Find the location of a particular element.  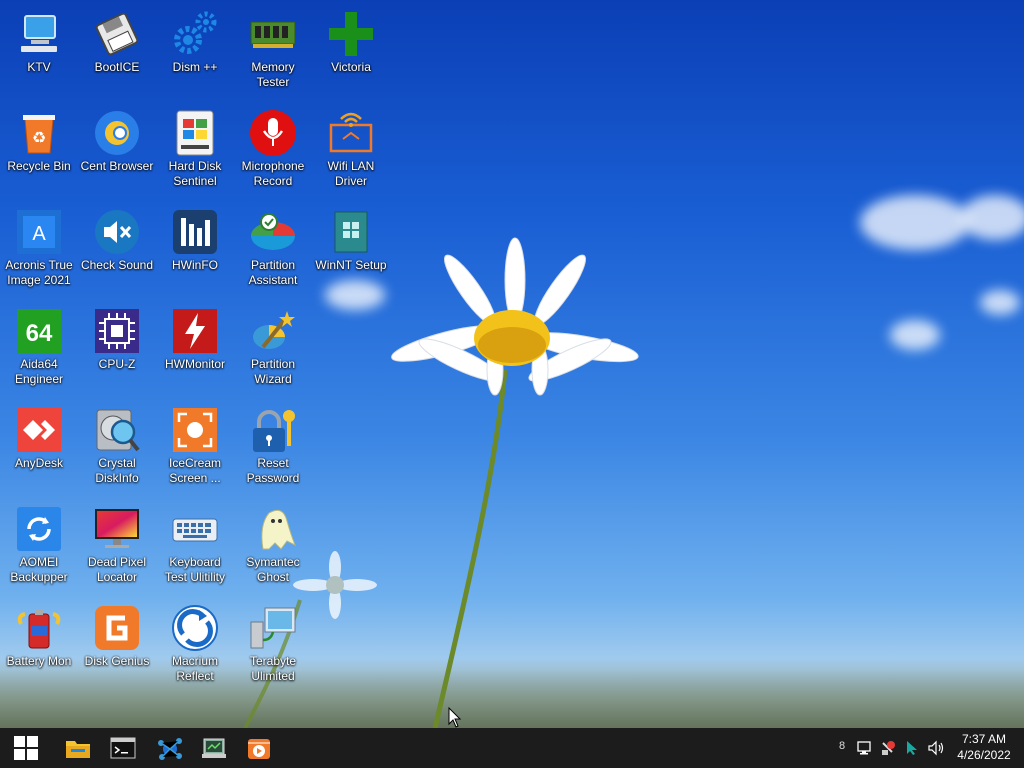

desktop-icon-label: Partition Wizard is located at coordinates (273, 371).